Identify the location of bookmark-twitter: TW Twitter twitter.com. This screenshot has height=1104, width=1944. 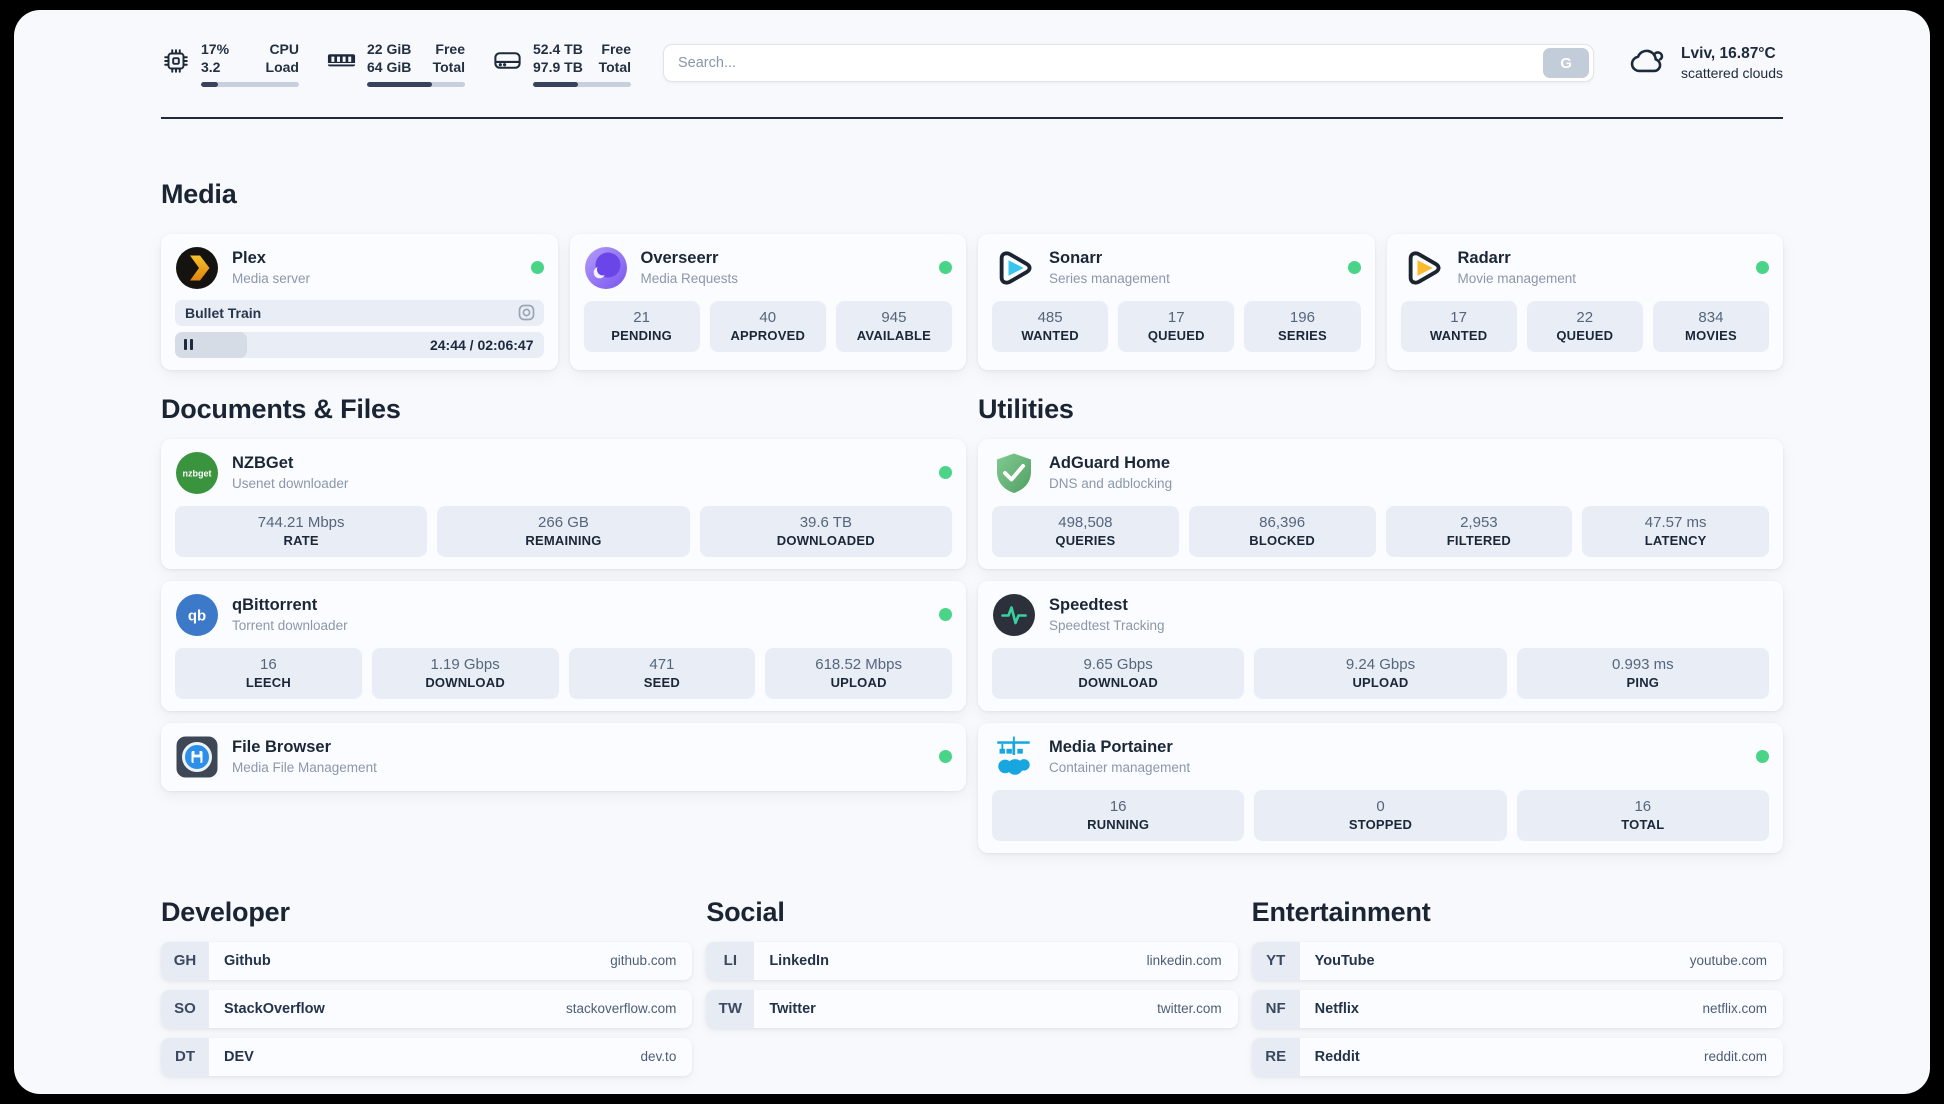
(972, 1008).